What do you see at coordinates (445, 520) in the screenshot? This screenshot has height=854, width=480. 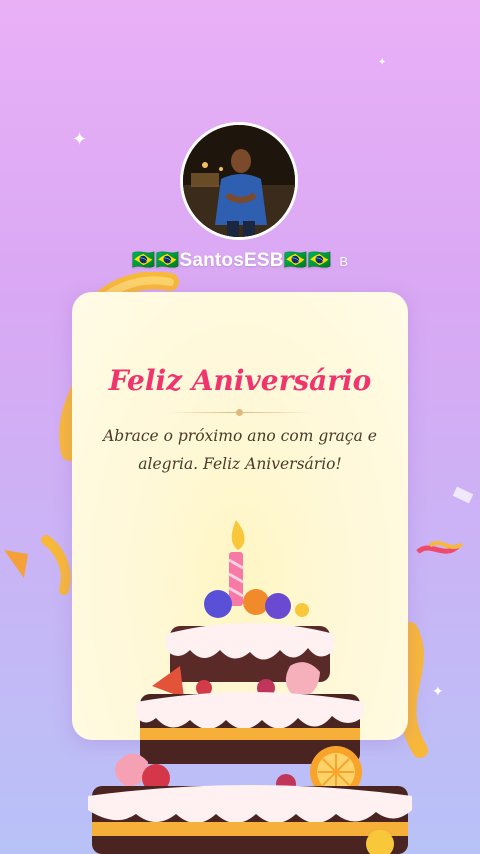 I see `confetti-decoration` at bounding box center [445, 520].